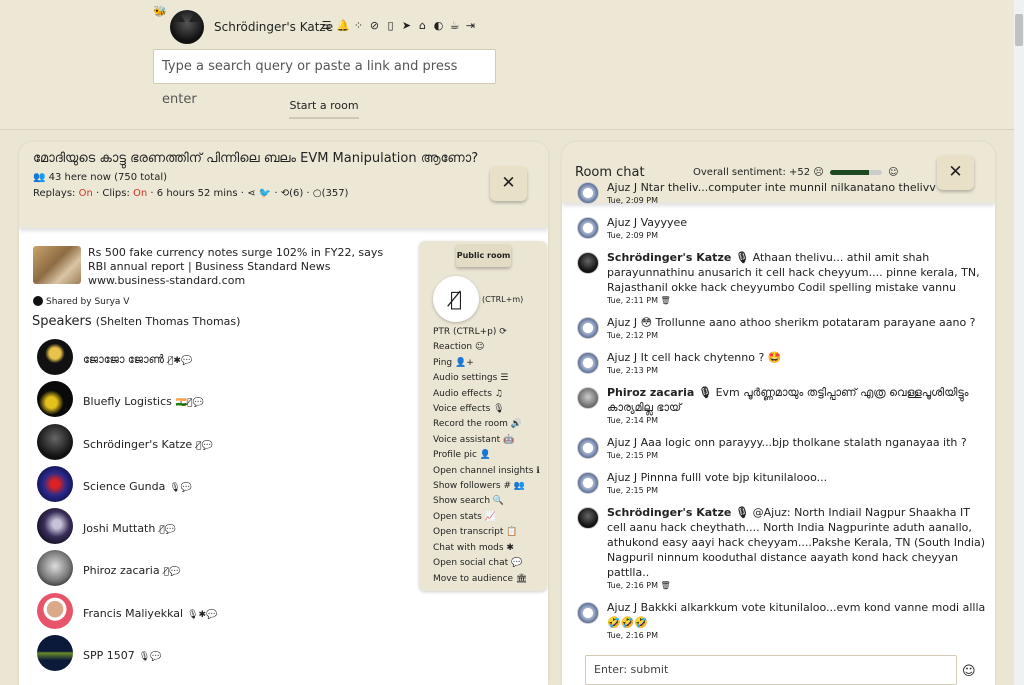 The image size is (1024, 685). What do you see at coordinates (632, 635) in the screenshot?
I see `chat-timestamp: Tue, 2:16 PM` at bounding box center [632, 635].